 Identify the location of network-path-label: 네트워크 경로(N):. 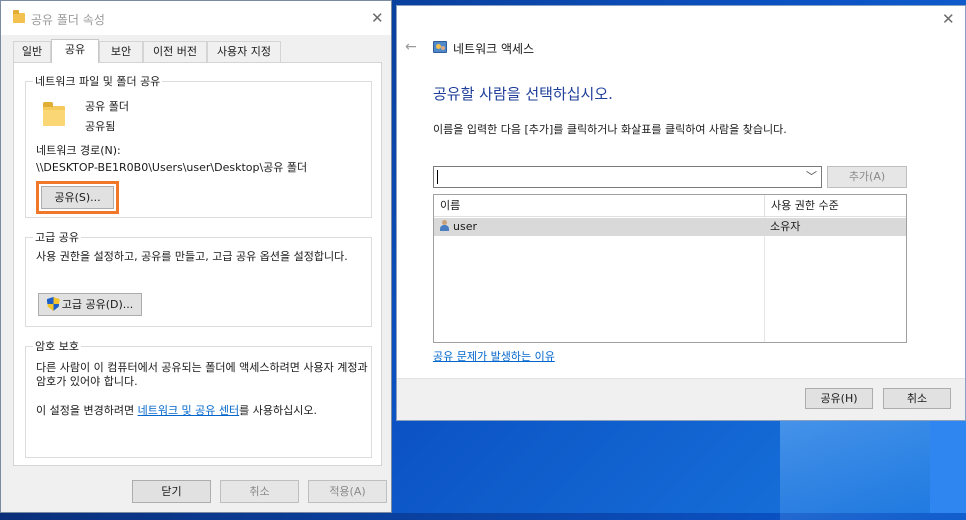
(78, 150).